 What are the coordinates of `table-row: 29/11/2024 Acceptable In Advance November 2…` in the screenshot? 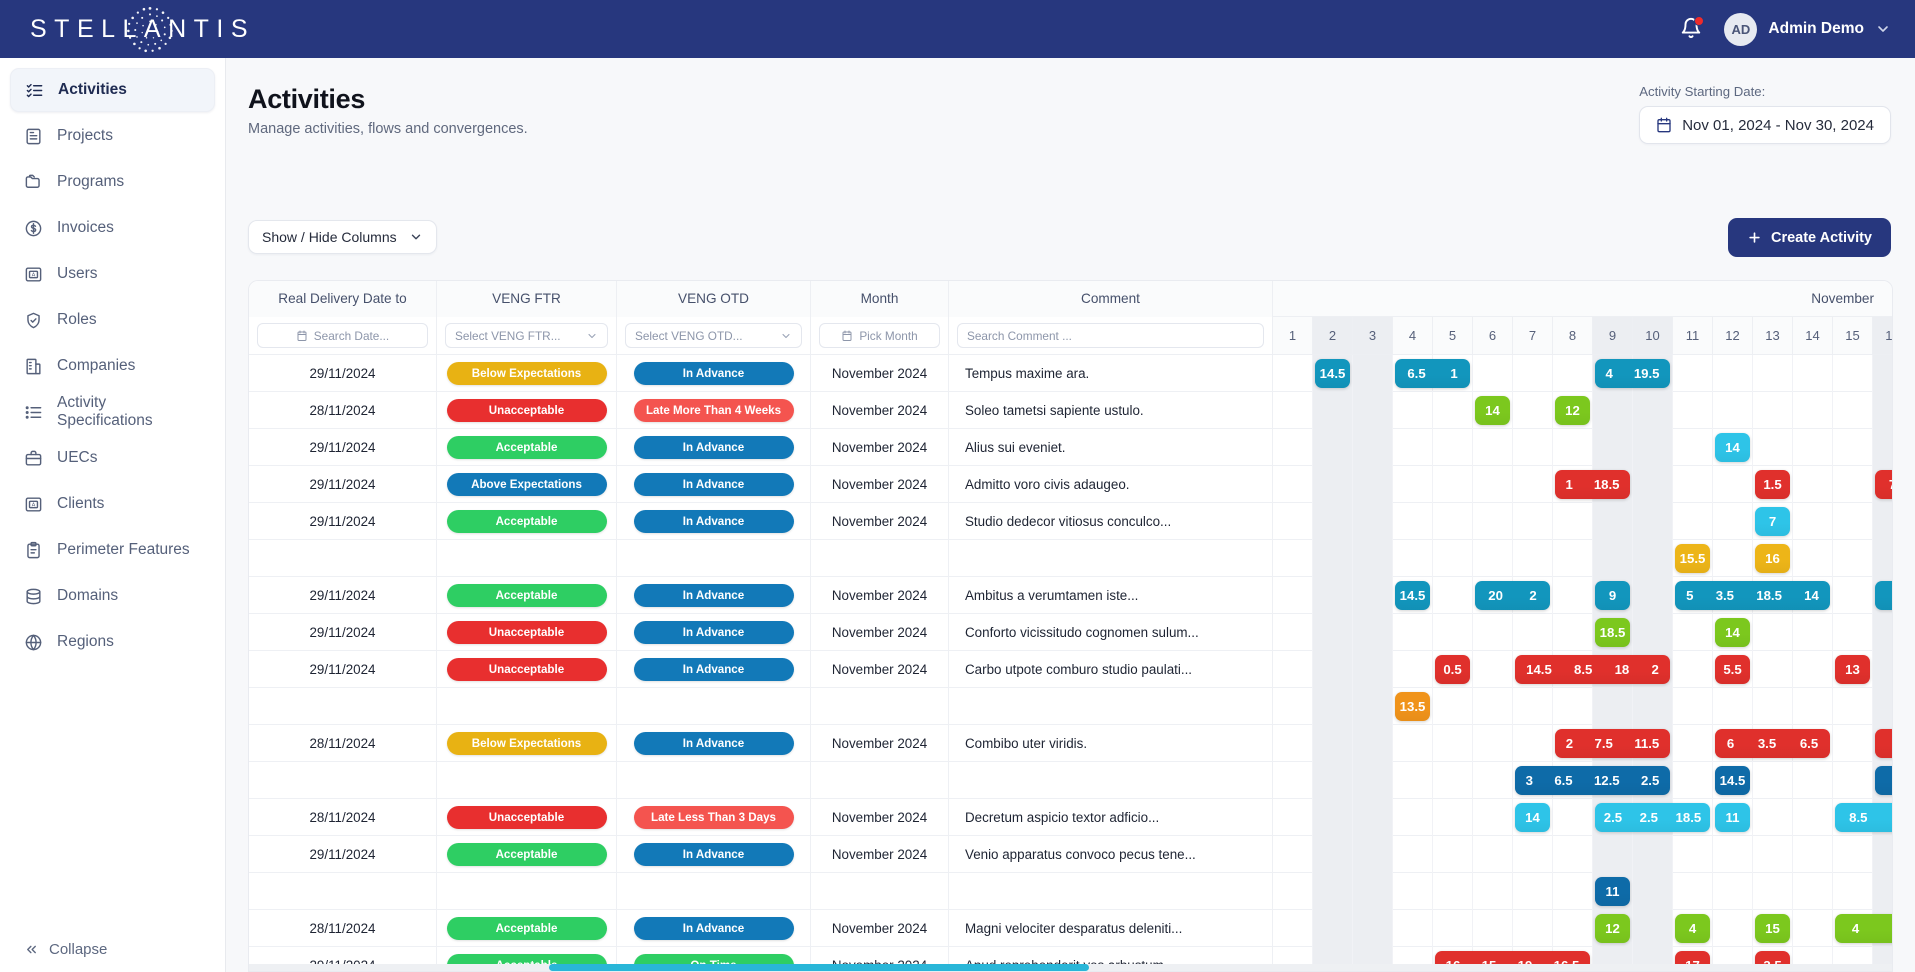 It's located at (761, 447).